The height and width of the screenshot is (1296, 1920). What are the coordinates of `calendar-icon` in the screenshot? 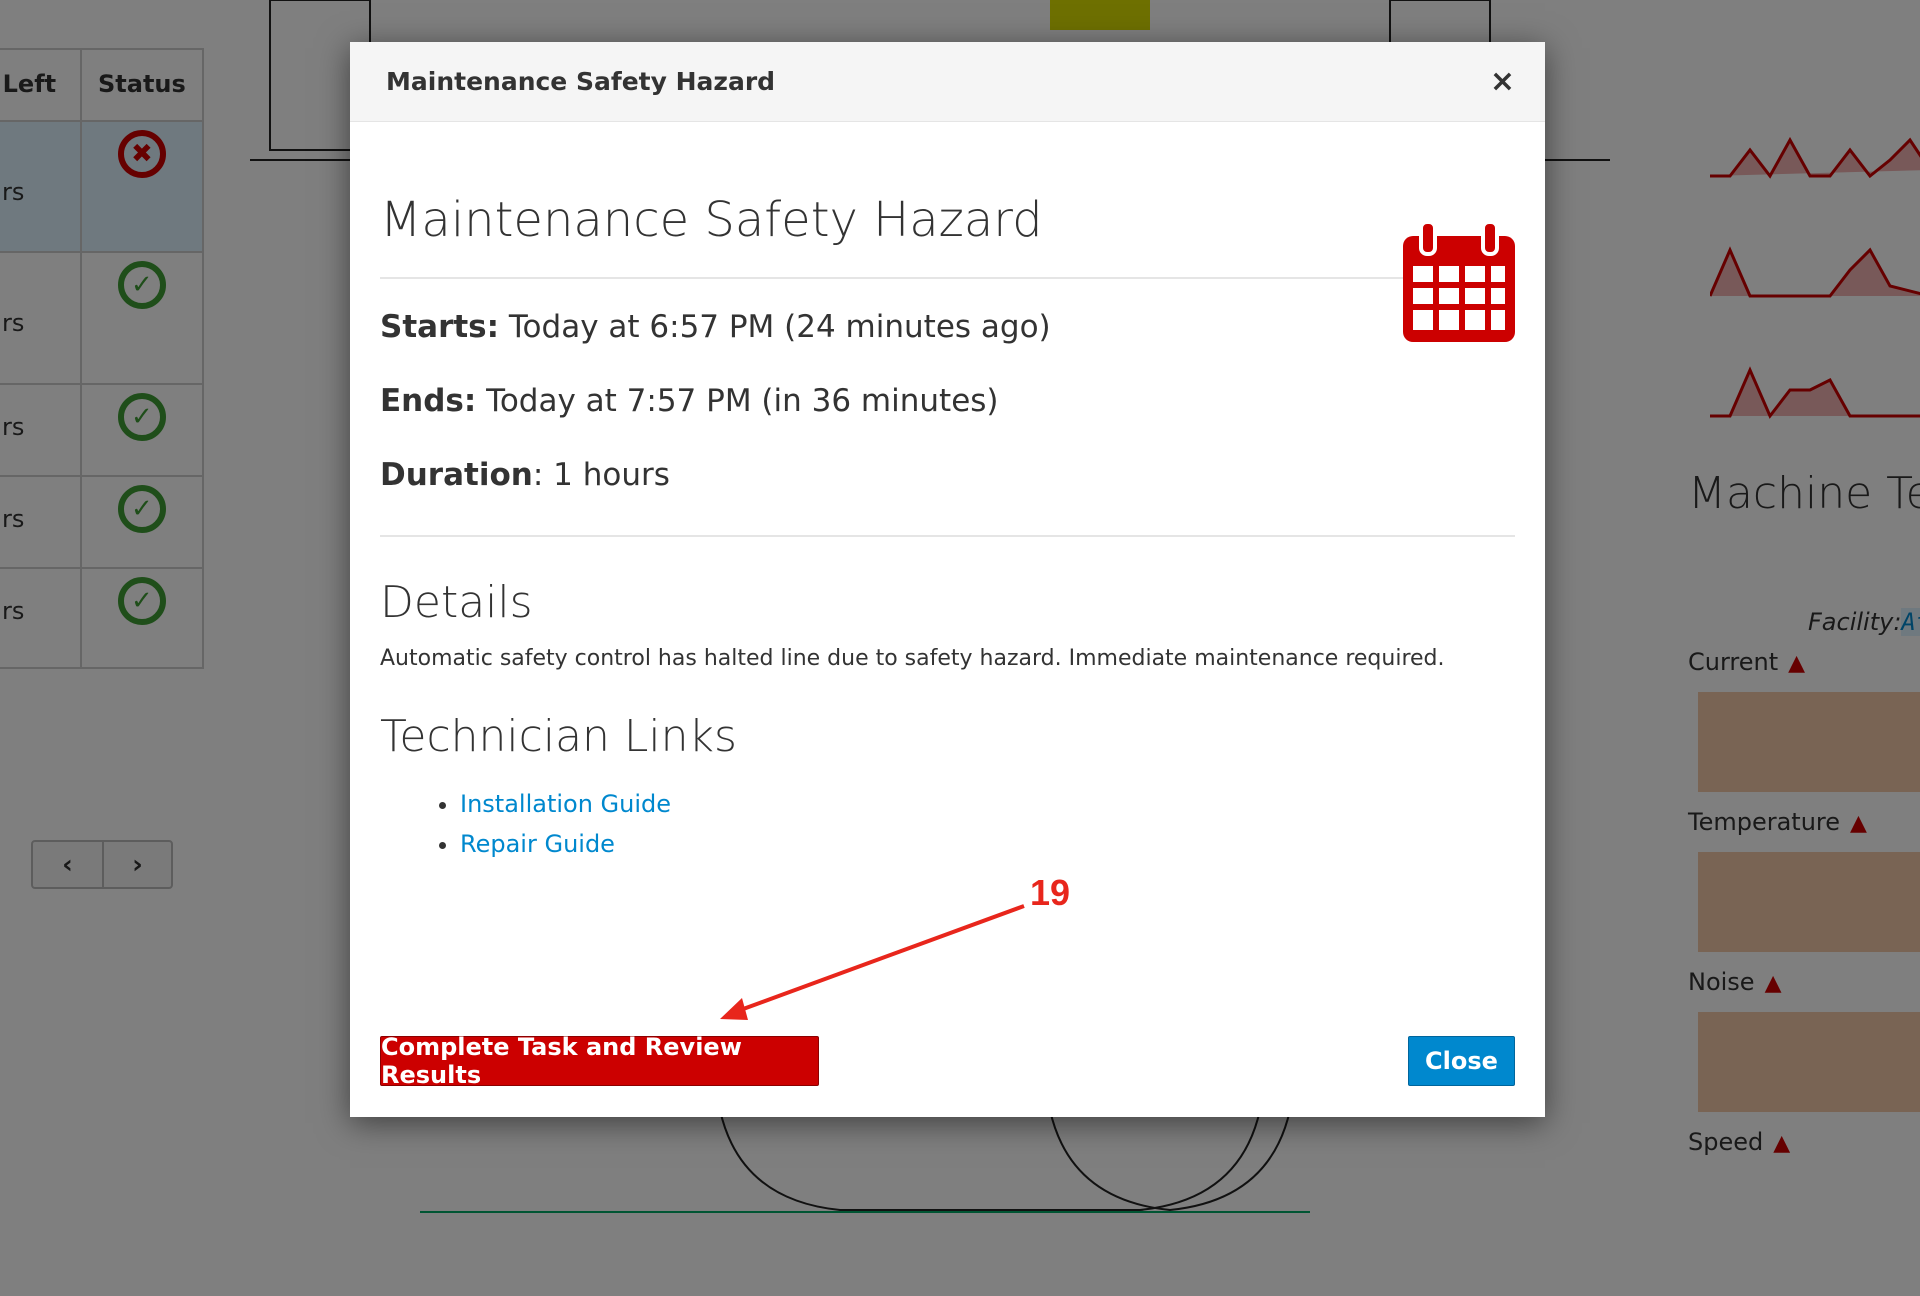 It's located at (1459, 282).